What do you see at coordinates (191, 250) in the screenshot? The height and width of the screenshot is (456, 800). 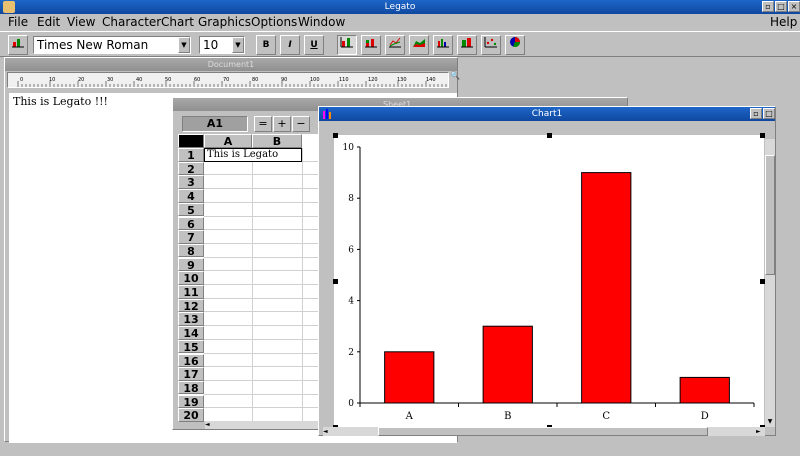 I see `row-header: 8` at bounding box center [191, 250].